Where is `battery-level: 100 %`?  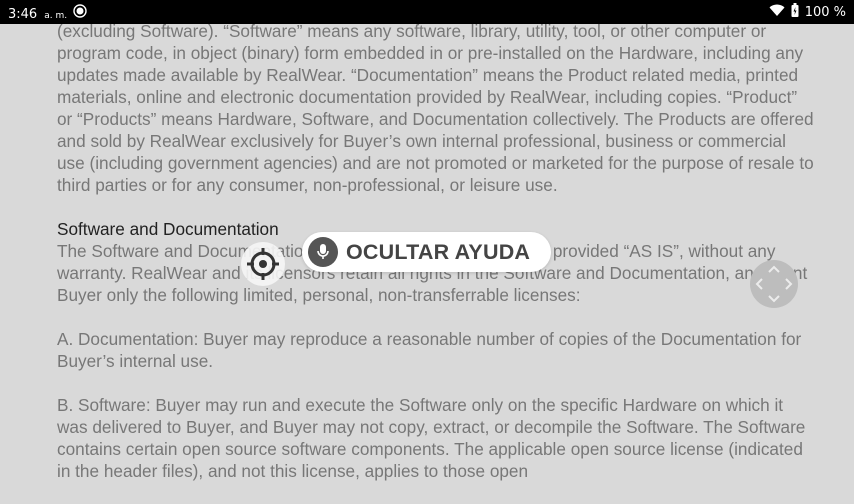 battery-level: 100 % is located at coordinates (825, 12).